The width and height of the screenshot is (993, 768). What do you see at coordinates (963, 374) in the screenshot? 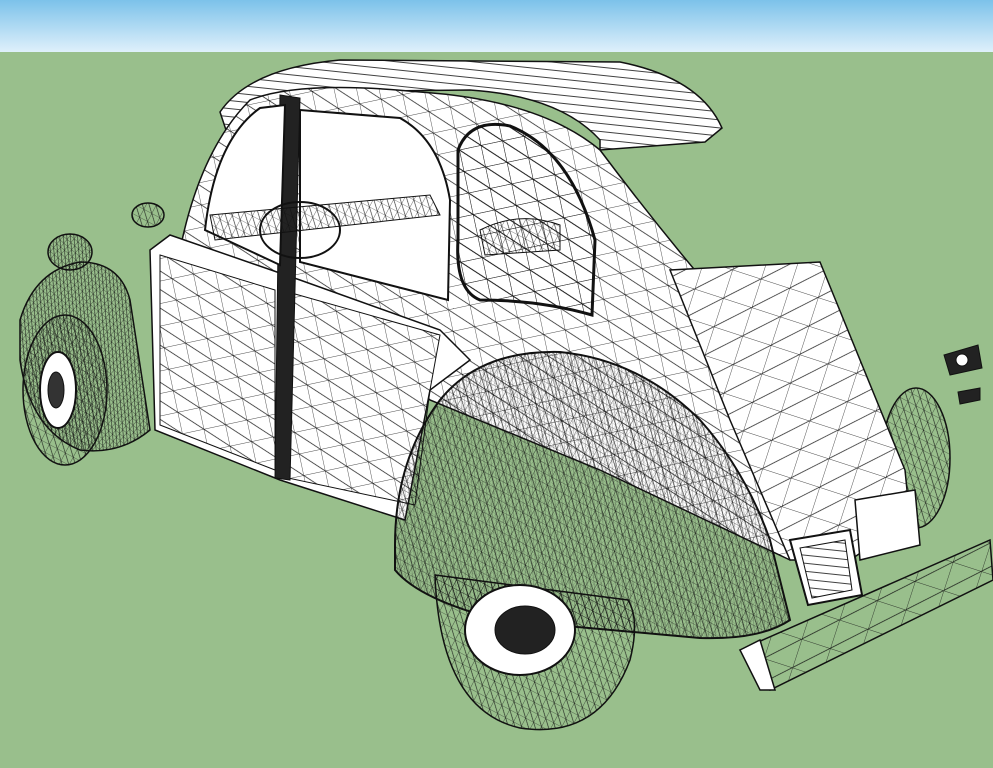
I see `spare-parts` at bounding box center [963, 374].